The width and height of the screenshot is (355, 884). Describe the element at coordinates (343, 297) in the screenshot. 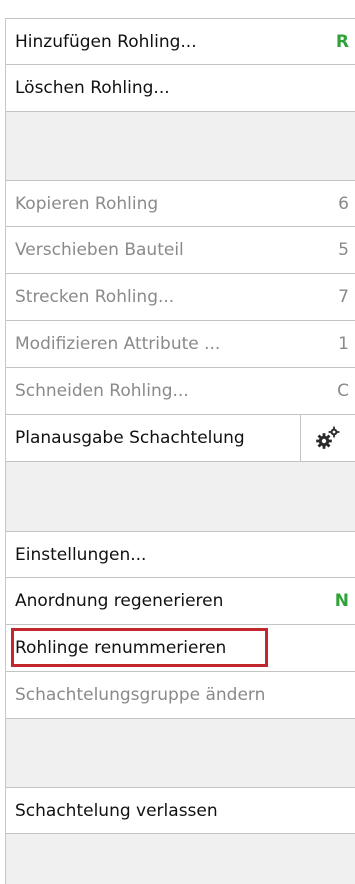

I see `shortcut-key: 7` at that location.